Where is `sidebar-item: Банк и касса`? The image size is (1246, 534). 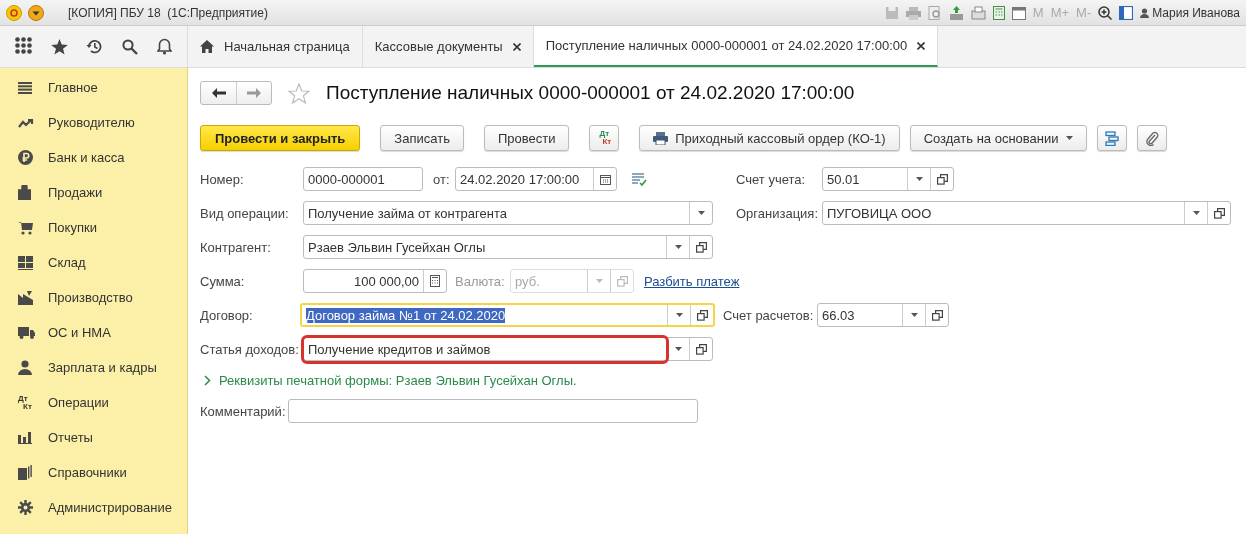
sidebar-item: Банк и касса is located at coordinates (93, 157).